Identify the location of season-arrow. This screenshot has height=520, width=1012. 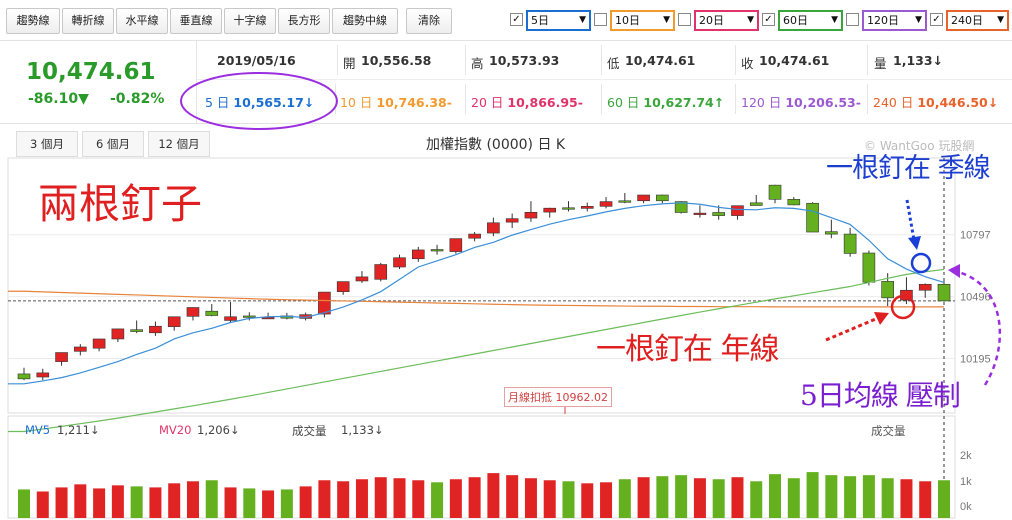
(910, 220).